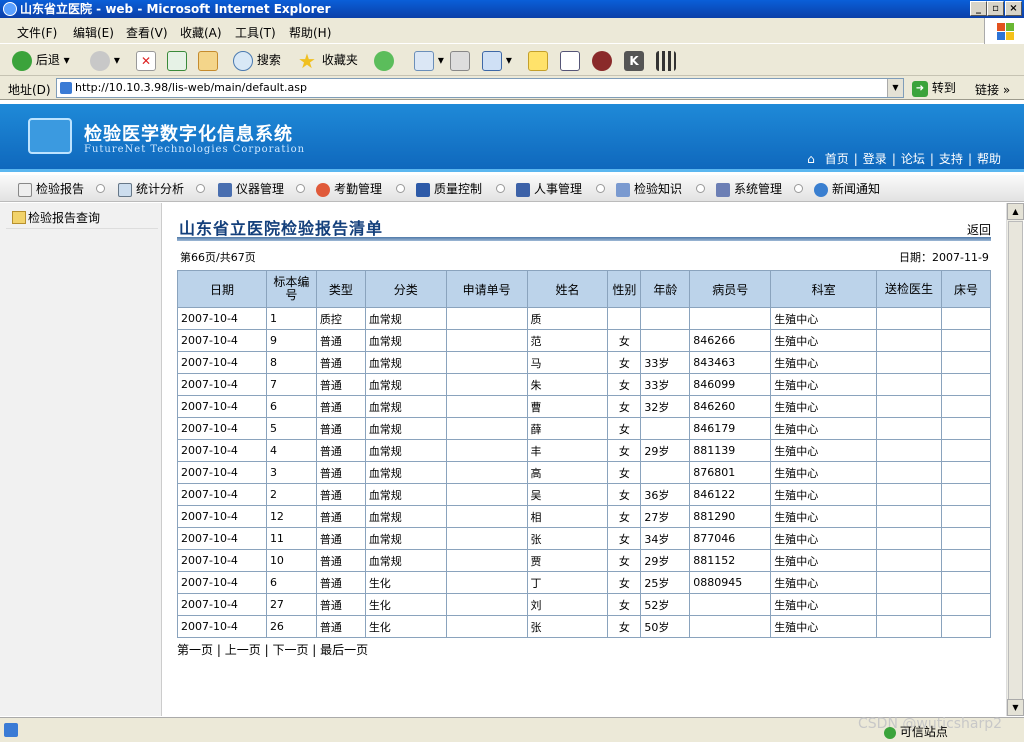 The height and width of the screenshot is (742, 1024). What do you see at coordinates (195, 650) in the screenshot?
I see `pager-first: 第一页` at bounding box center [195, 650].